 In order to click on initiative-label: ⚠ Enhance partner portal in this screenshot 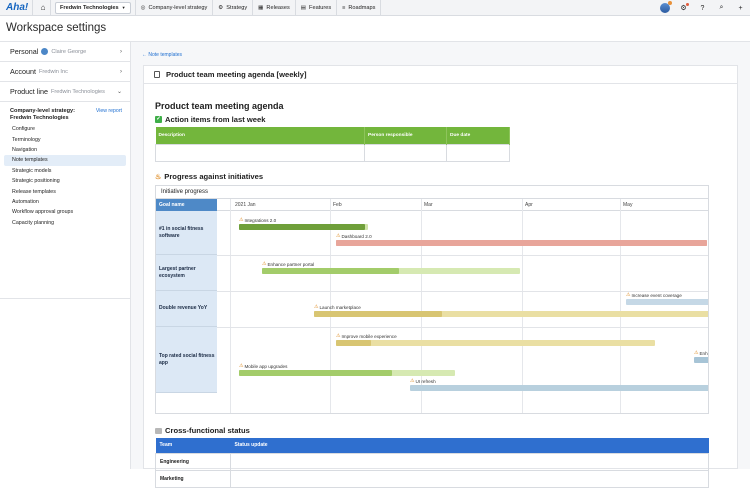, I will do `click(288, 264)`.